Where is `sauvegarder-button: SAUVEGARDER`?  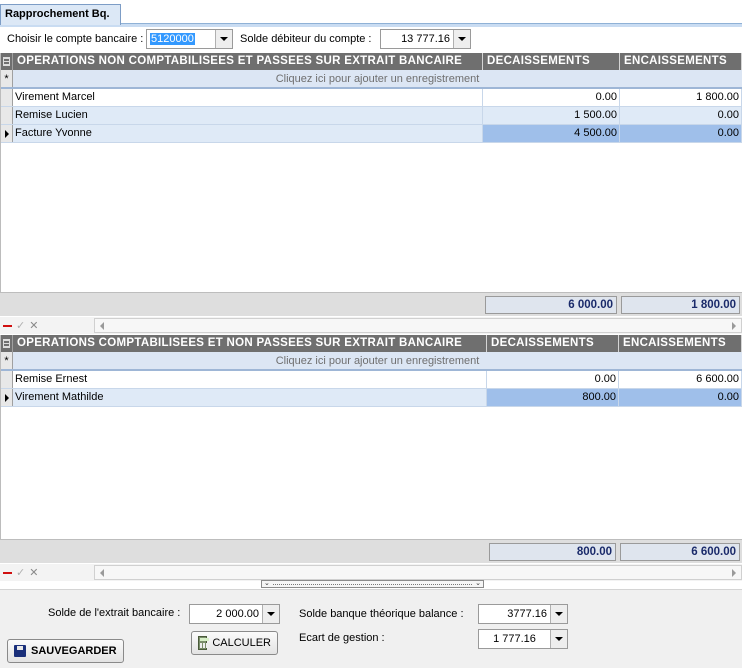
sauvegarder-button: SAUVEGARDER is located at coordinates (65, 651).